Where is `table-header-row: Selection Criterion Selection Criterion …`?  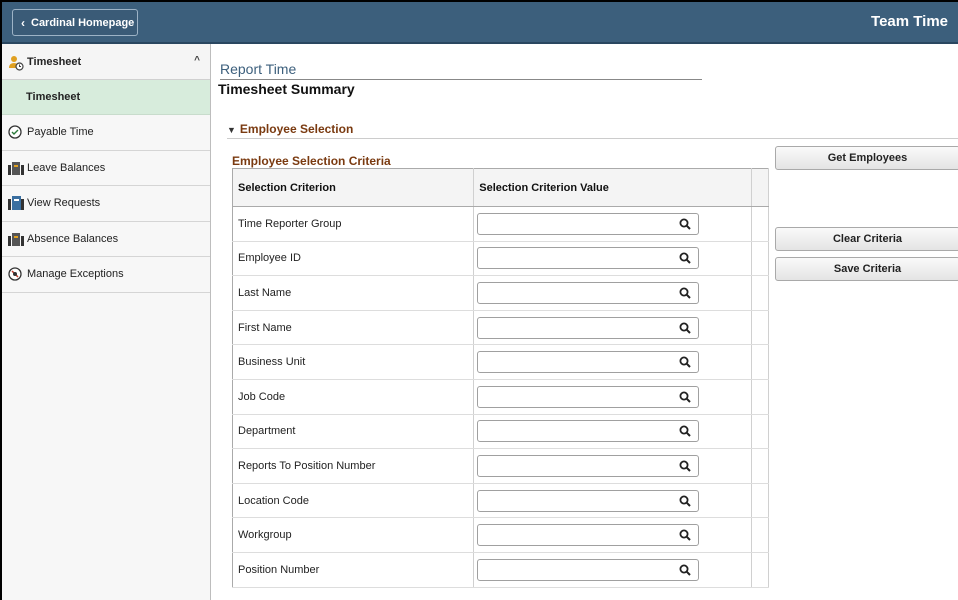
table-header-row: Selection Criterion Selection Criterion … is located at coordinates (500, 187).